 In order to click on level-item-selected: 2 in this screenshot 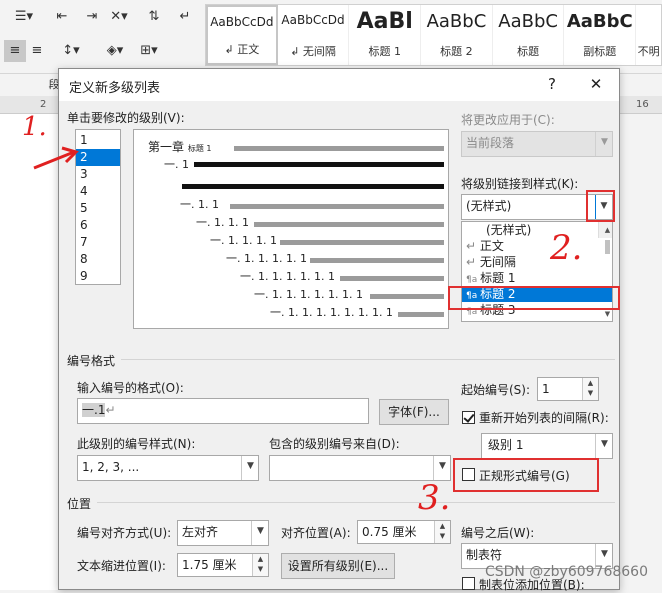, I will do `click(98, 157)`.